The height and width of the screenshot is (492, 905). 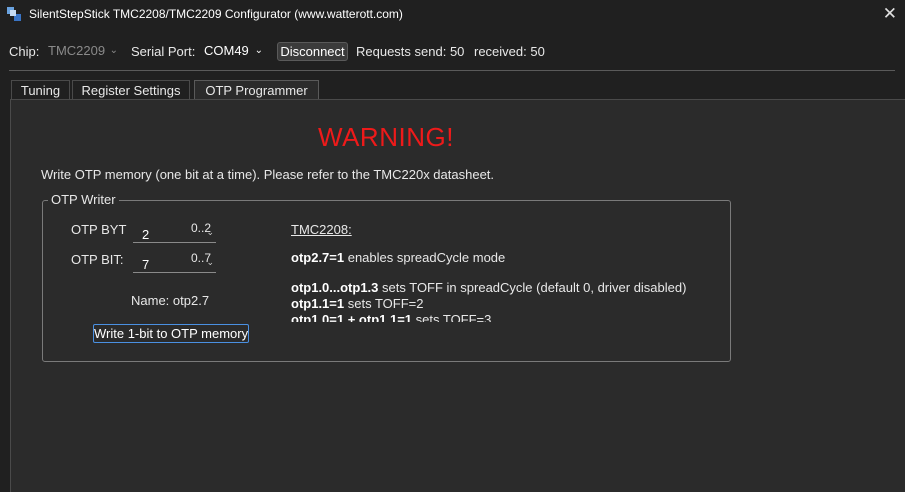 I want to click on otp-byte-spinbox: 2 0..2 ⌄, so click(x=174, y=232).